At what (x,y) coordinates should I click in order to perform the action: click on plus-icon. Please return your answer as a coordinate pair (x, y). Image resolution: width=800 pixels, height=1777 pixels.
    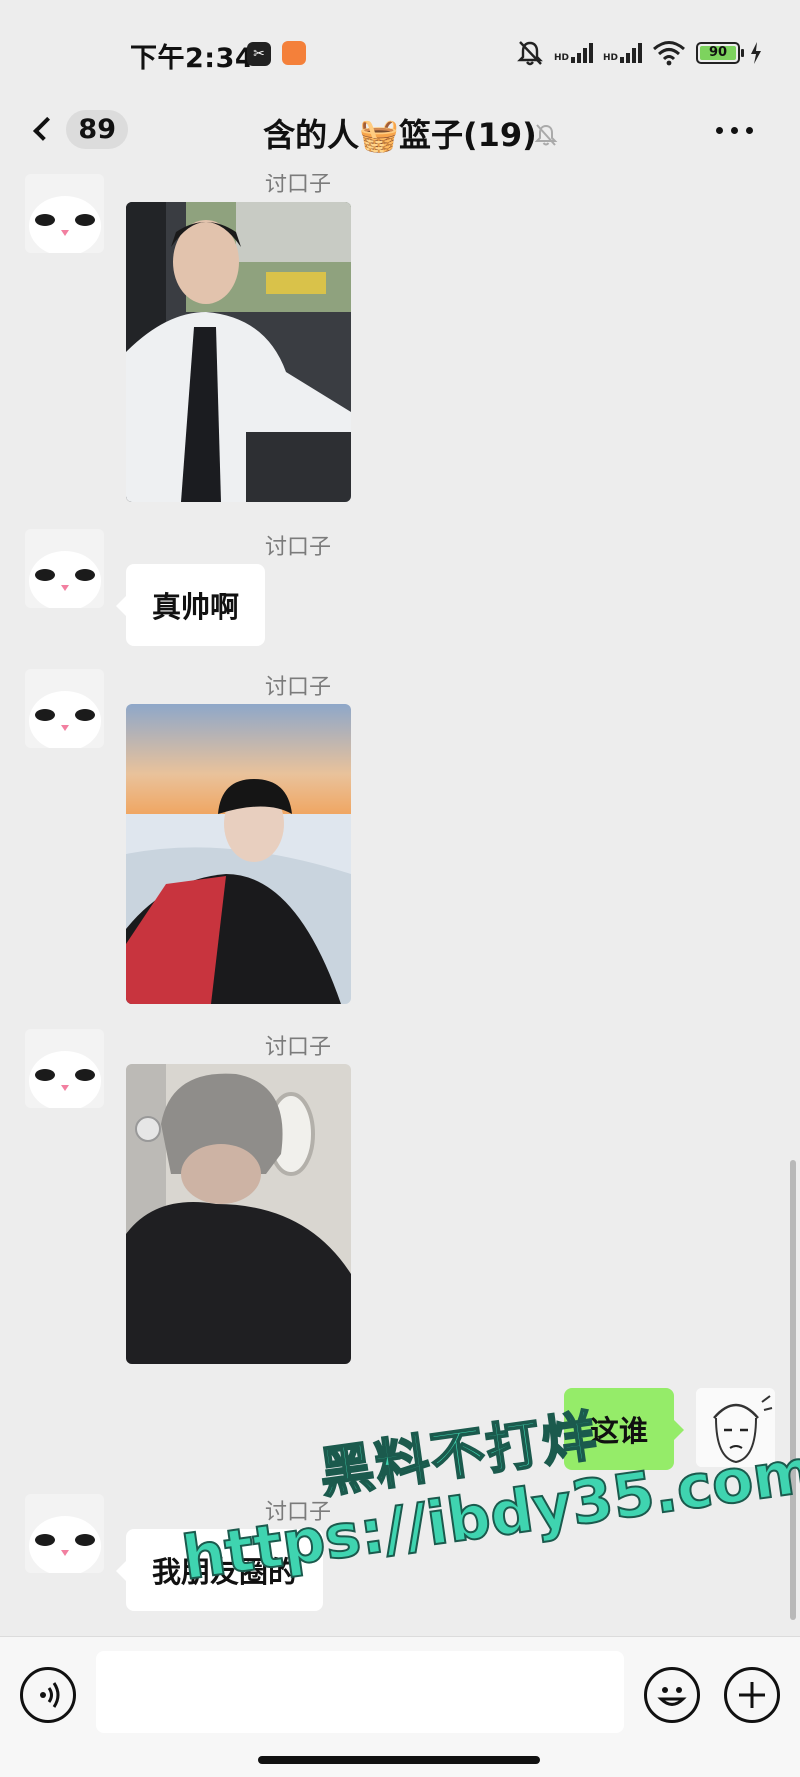
    Looking at the image, I should click on (752, 1695).